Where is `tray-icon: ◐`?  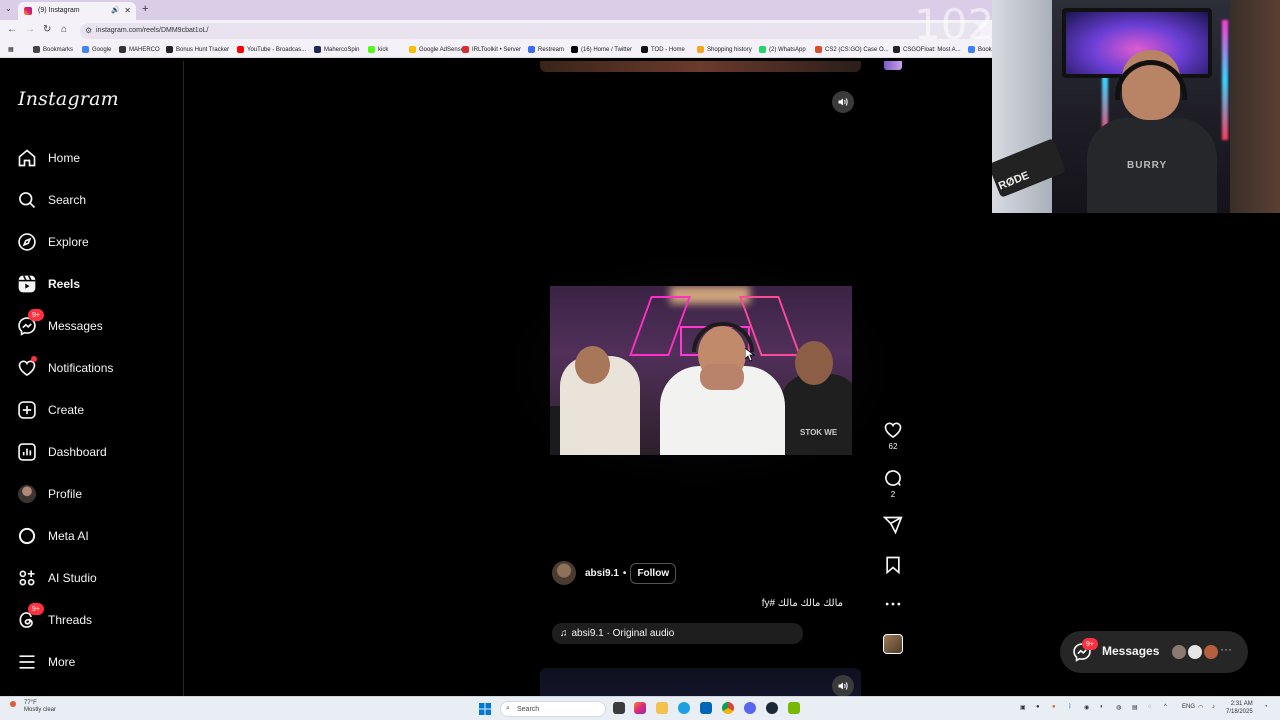 tray-icon: ◐ is located at coordinates (1102, 707).